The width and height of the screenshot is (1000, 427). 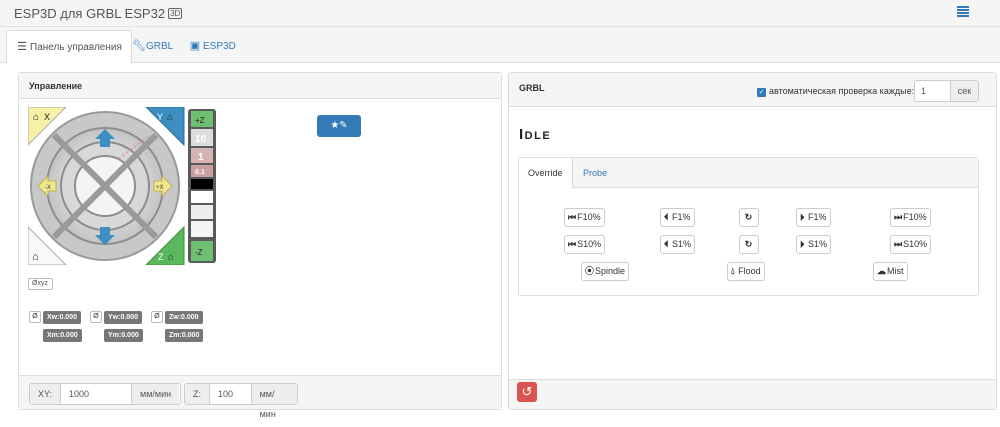 I want to click on home-y-label: Y, so click(x=160, y=117).